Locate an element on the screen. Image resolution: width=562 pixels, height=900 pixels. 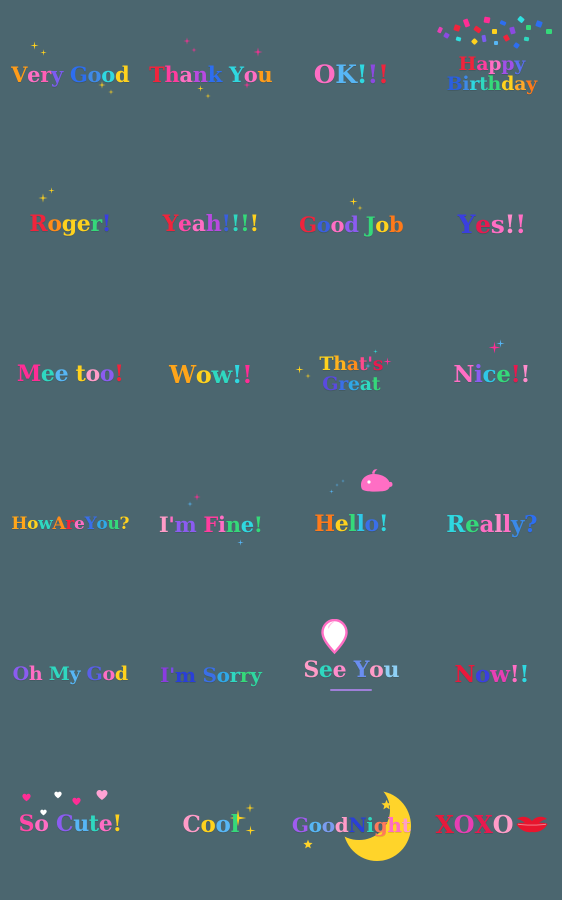
confetti-piece is located at coordinates (494, 31).